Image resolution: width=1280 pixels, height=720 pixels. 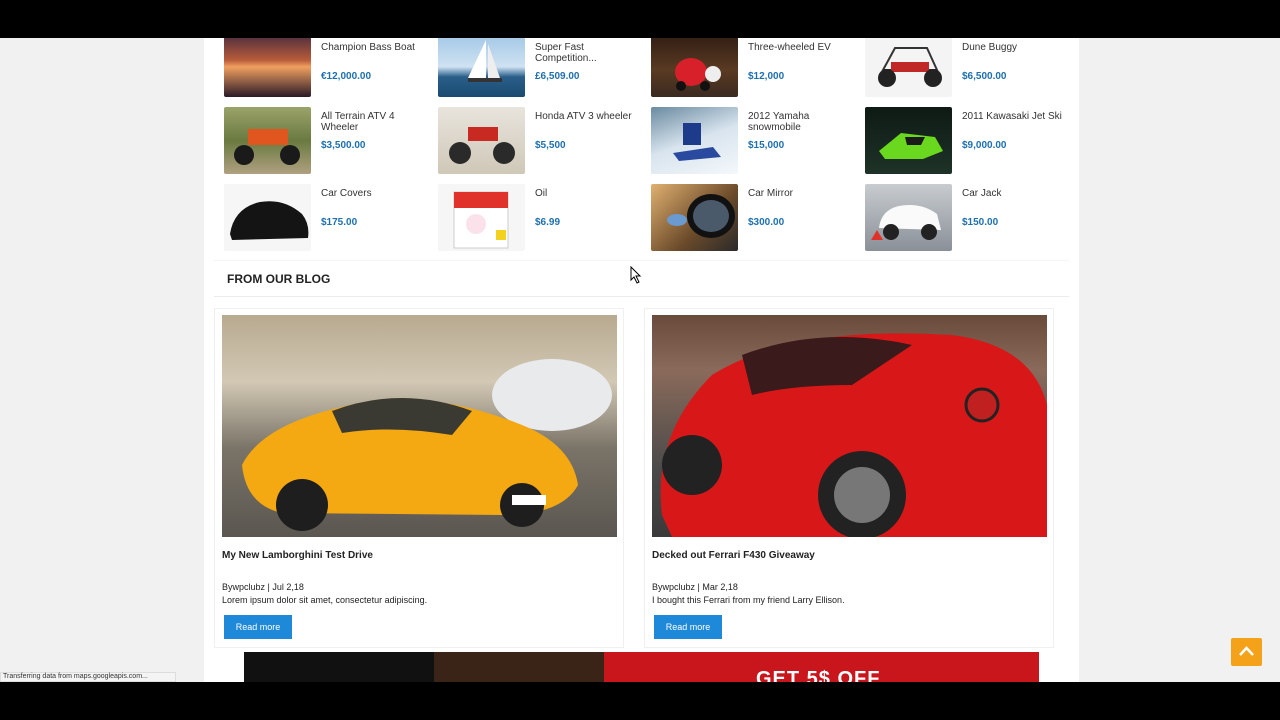 I want to click on product-price: $3,500.00, so click(x=343, y=145).